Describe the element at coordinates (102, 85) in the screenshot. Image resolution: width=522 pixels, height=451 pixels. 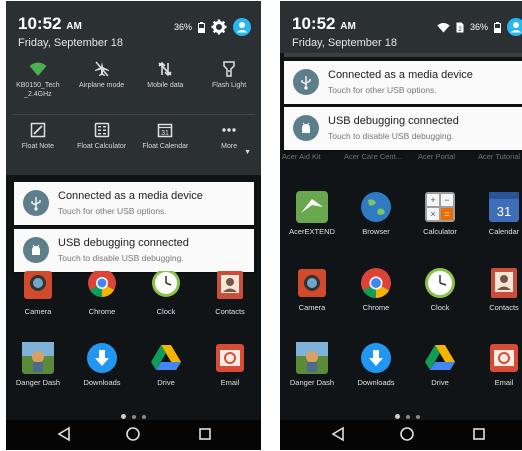
I see `qs-label: Airplane mode` at that location.